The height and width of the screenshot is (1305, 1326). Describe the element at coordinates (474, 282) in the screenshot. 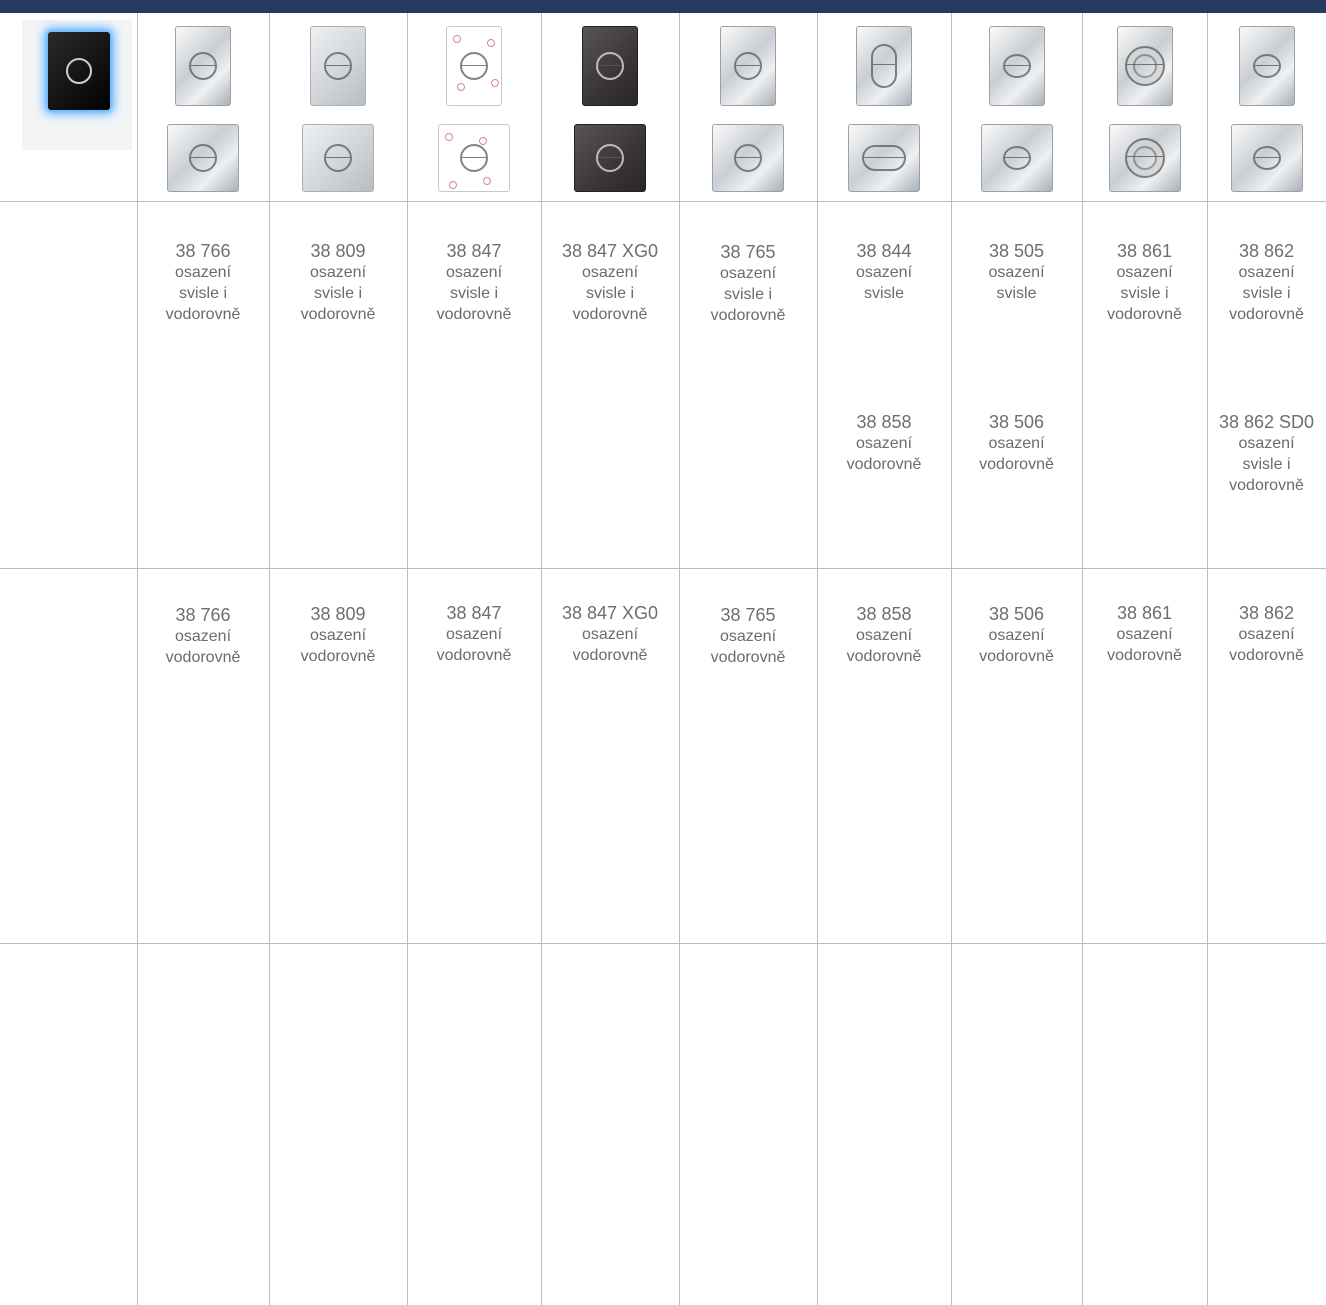

I see `product-code-cell: 38 847 osazení svisle i vodorovně` at that location.